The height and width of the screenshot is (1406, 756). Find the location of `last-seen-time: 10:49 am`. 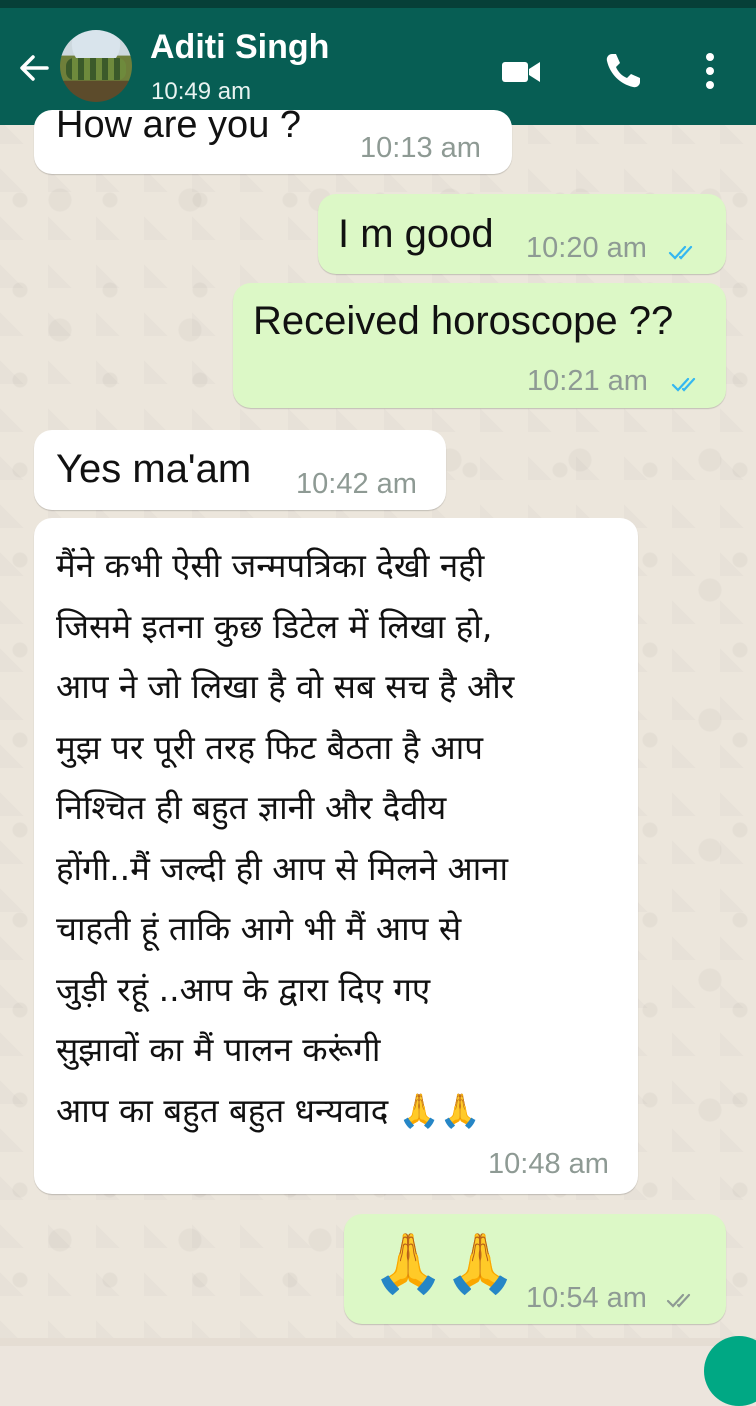

last-seen-time: 10:49 am is located at coordinates (201, 91).